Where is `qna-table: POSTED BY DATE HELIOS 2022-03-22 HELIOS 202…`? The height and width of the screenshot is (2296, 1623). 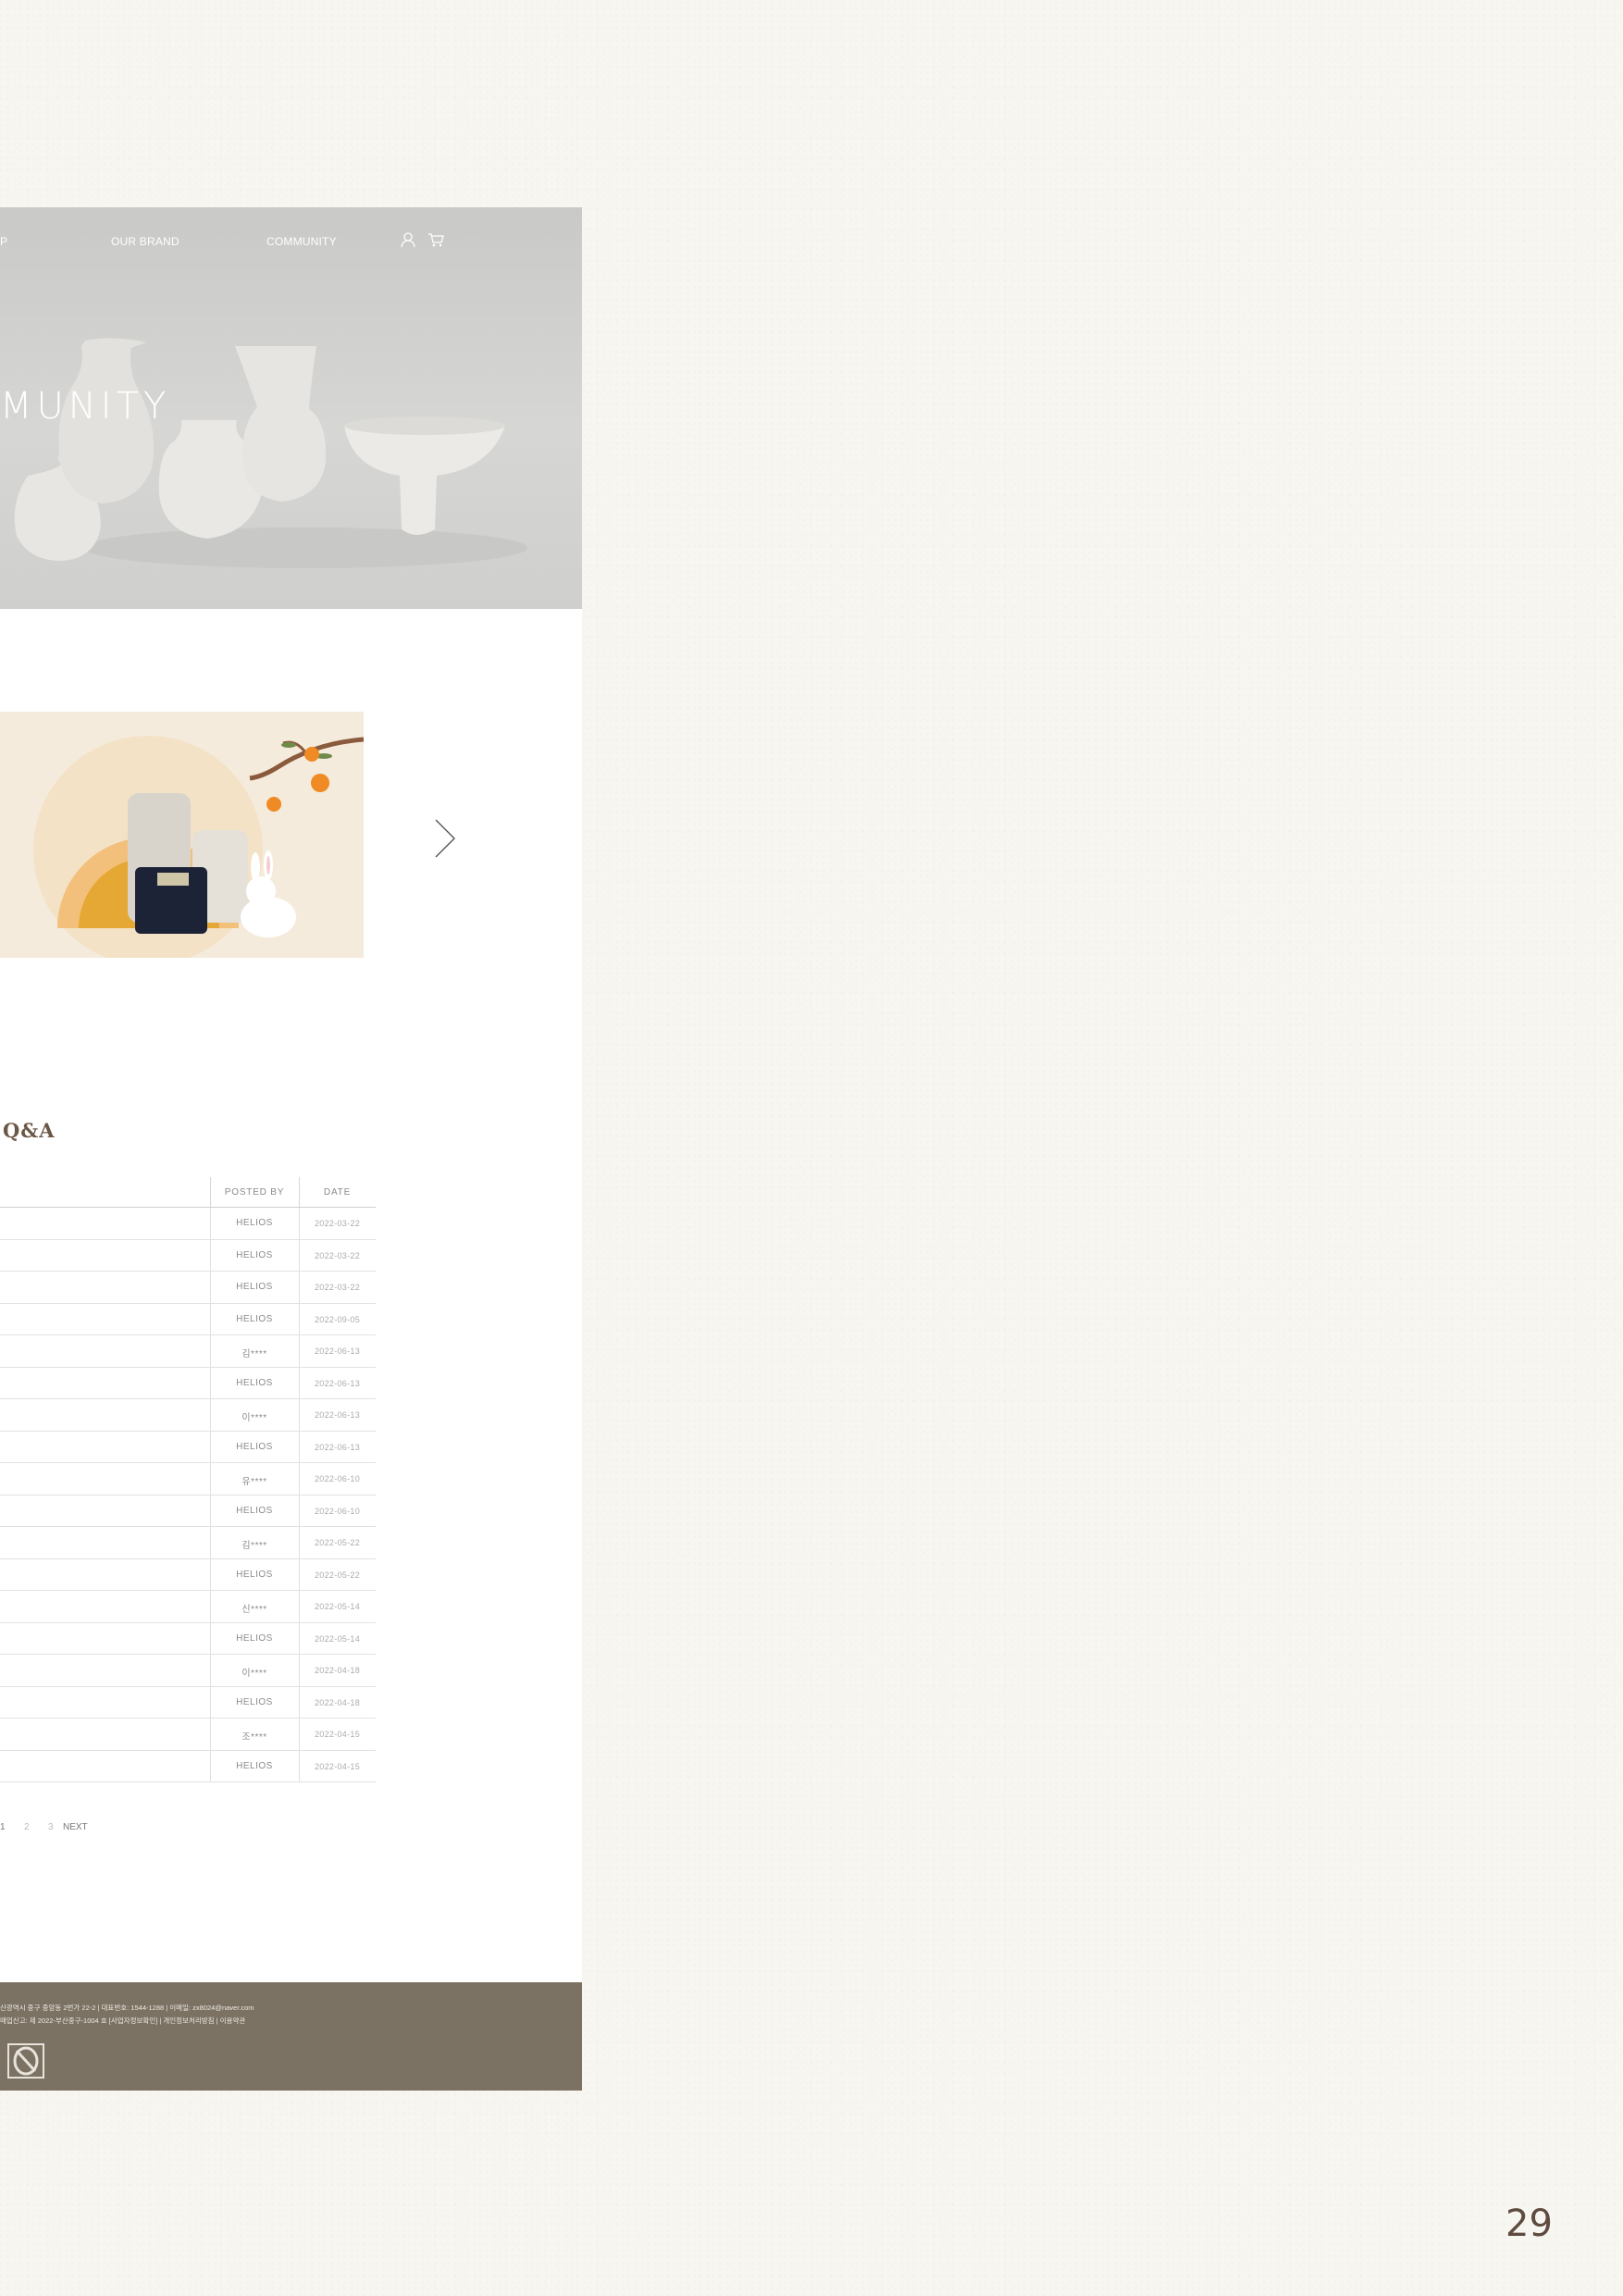
qna-table: POSTED BY DATE HELIOS 2022-03-22 HELIOS 202… is located at coordinates (188, 1480).